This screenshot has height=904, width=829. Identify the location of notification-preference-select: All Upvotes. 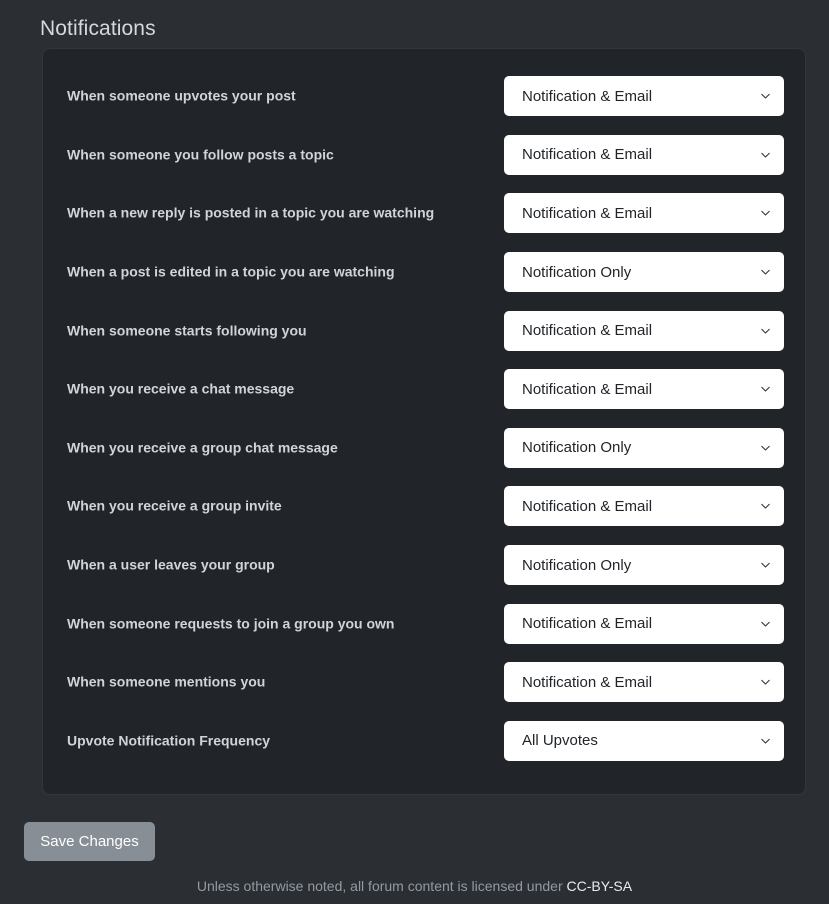
(644, 740).